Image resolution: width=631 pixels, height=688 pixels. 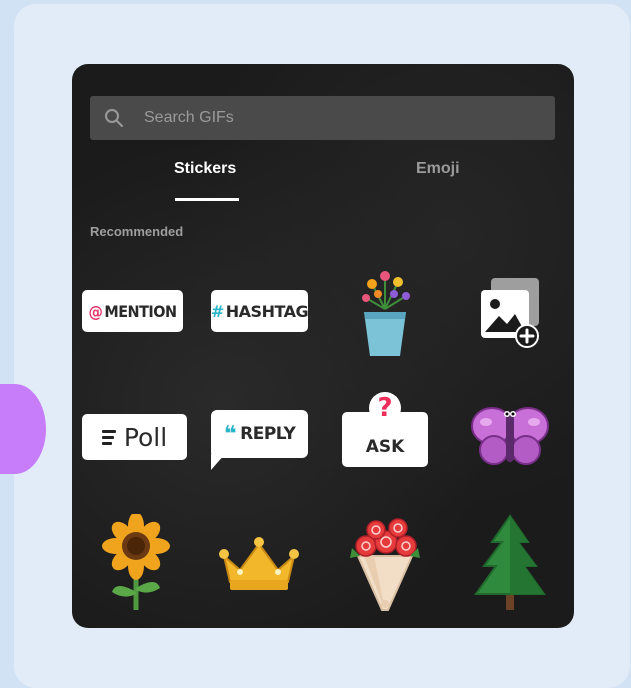 What do you see at coordinates (334, 118) in the screenshot?
I see `search-input` at bounding box center [334, 118].